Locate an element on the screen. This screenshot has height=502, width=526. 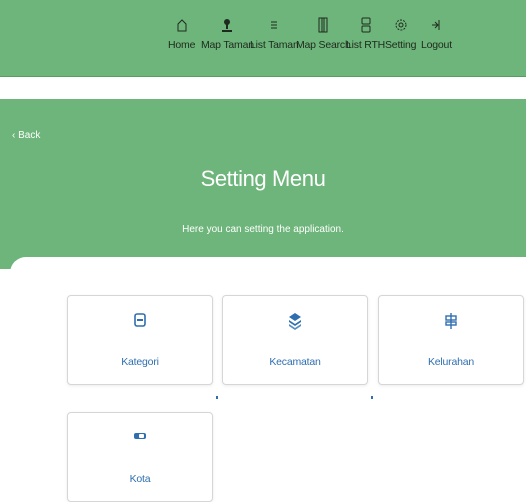
nav-item-home: Home is located at coordinates (181, 34).